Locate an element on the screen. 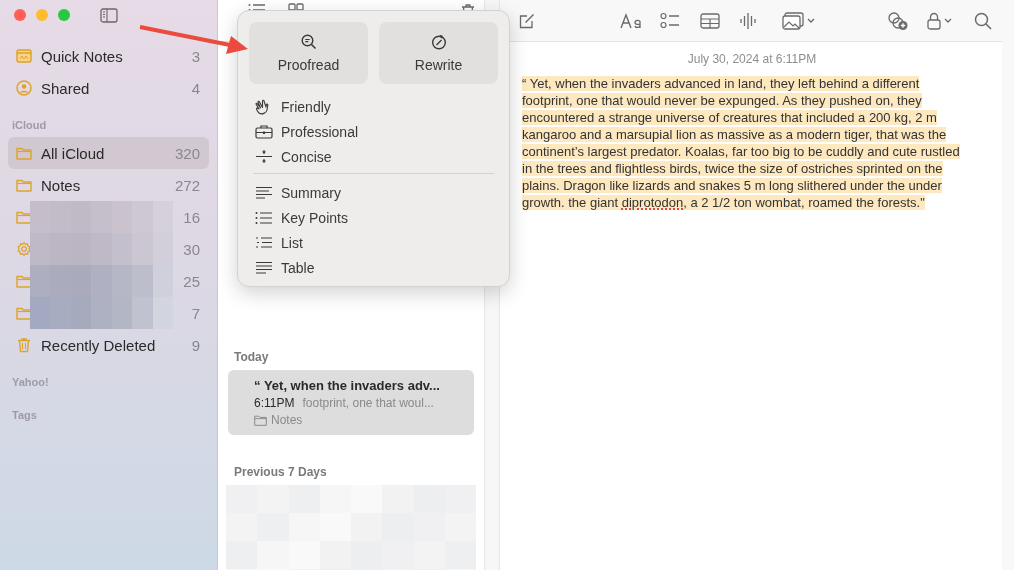 The image size is (1014, 570). section-header: Previous 7 Days is located at coordinates (280, 472).